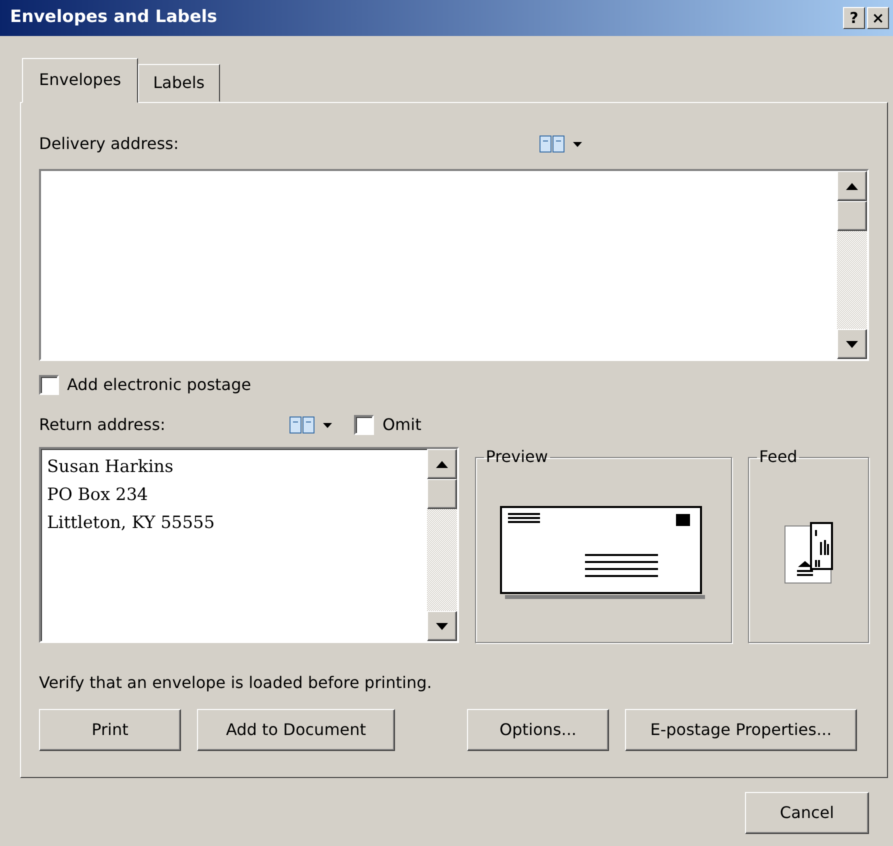  Describe the element at coordinates (98, 495) in the screenshot. I see `address-line: PO Box 234` at that location.